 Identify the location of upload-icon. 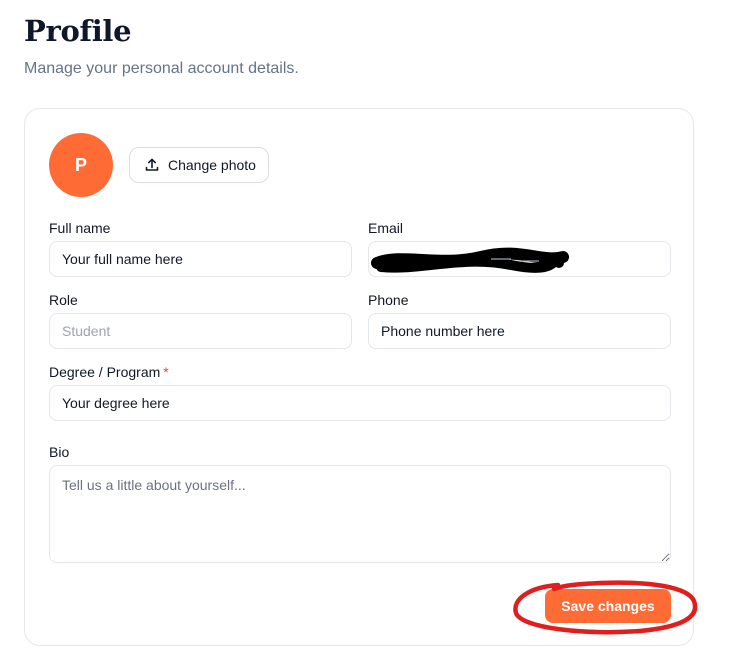
(152, 165).